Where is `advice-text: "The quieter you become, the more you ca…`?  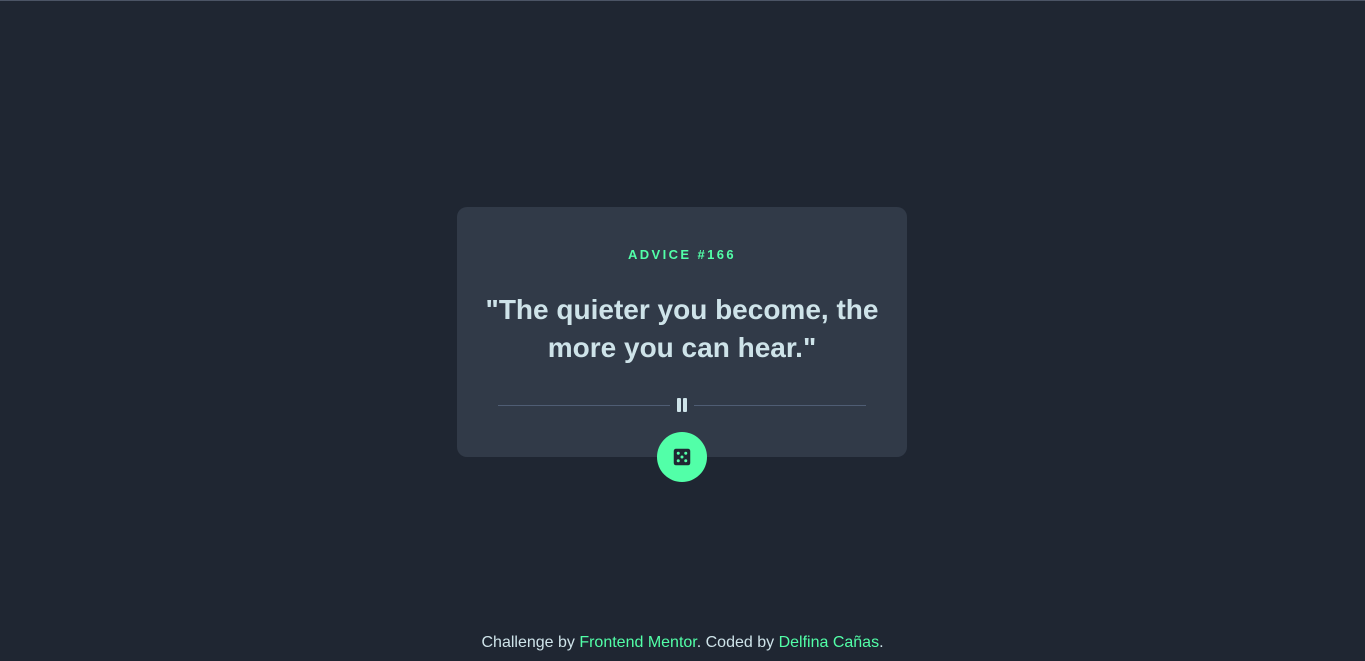 advice-text: "The quieter you become, the more you ca… is located at coordinates (682, 328).